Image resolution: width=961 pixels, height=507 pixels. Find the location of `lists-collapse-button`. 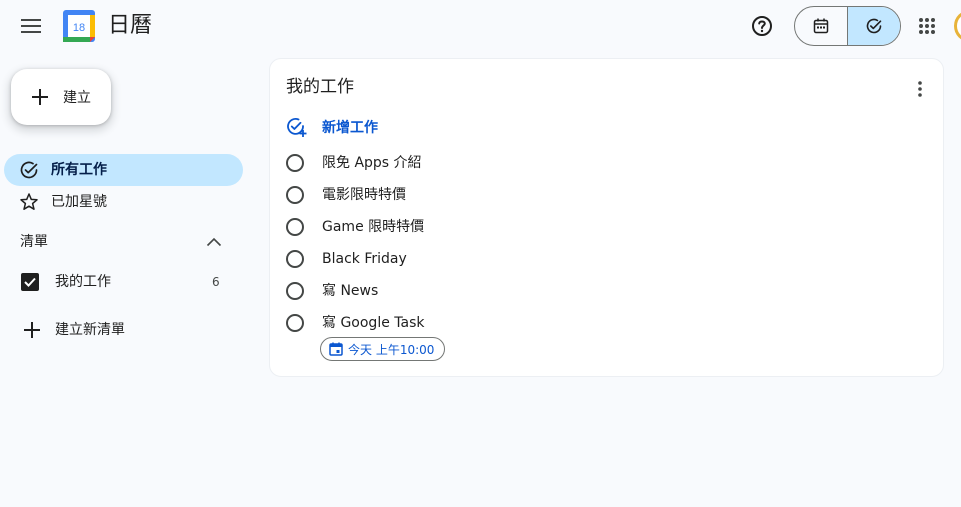

lists-collapse-button is located at coordinates (214, 242).